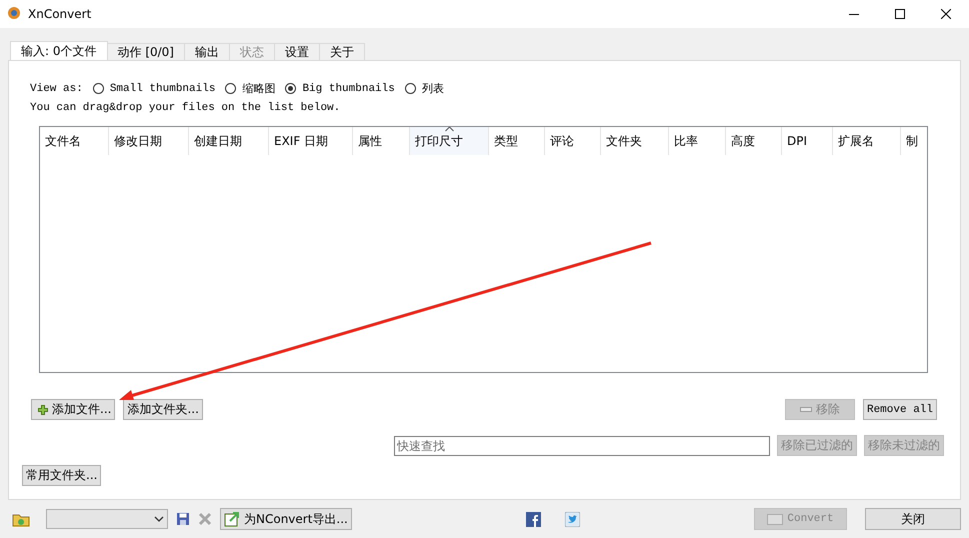  I want to click on window-title: XnConvert, so click(60, 14).